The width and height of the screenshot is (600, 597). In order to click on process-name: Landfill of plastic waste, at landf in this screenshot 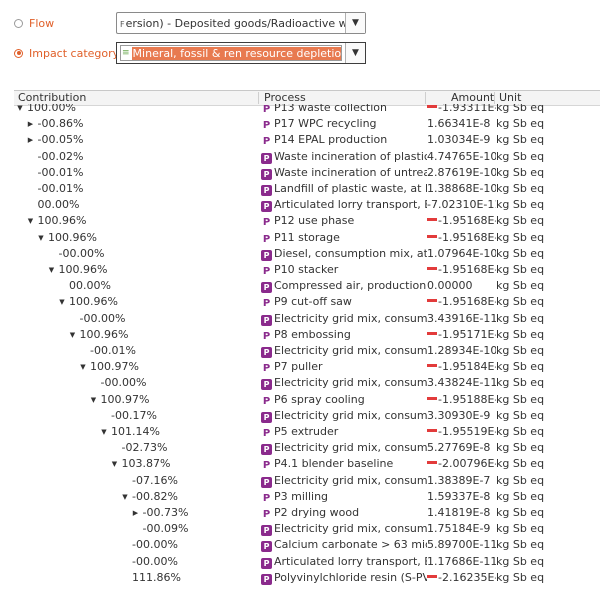, I will do `click(350, 188)`.